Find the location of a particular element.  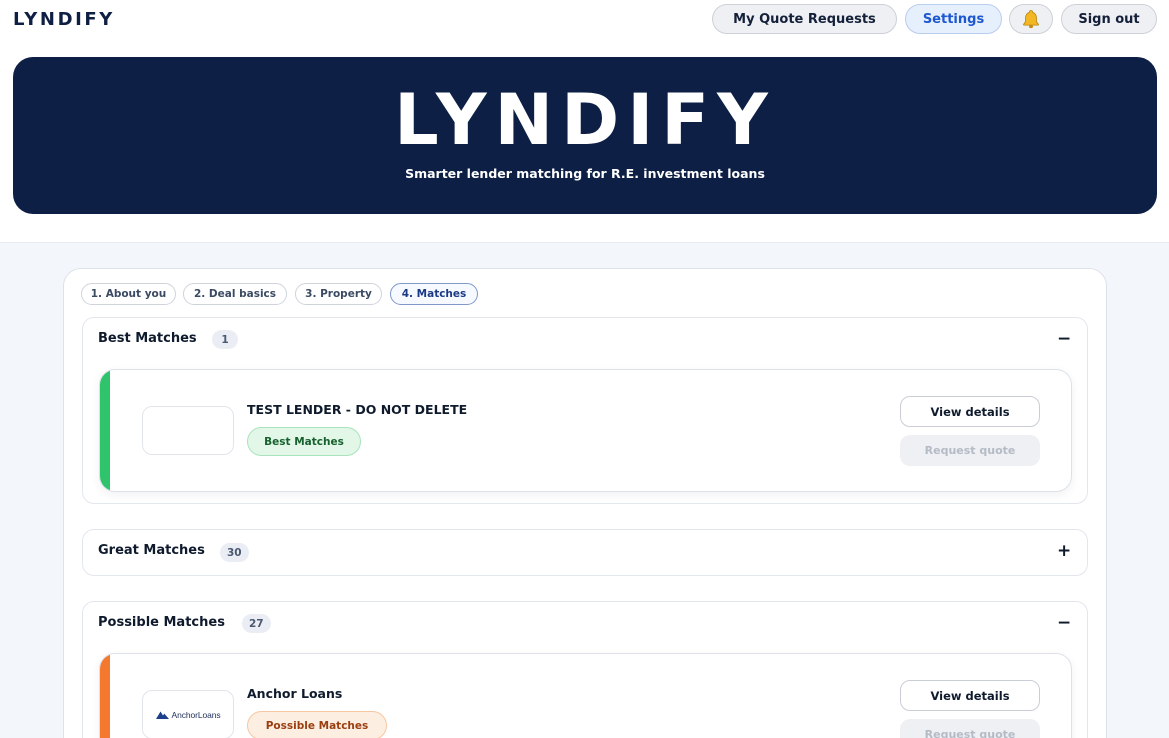

section-title: Possible Matches is located at coordinates (161, 622).